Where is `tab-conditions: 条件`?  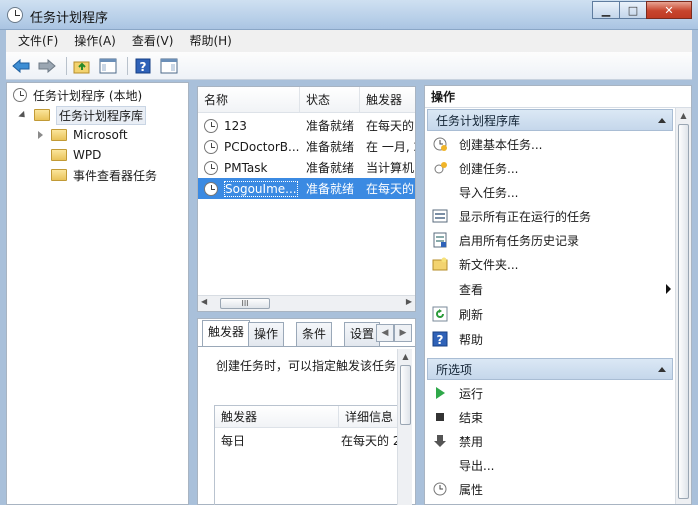 tab-conditions: 条件 is located at coordinates (314, 334).